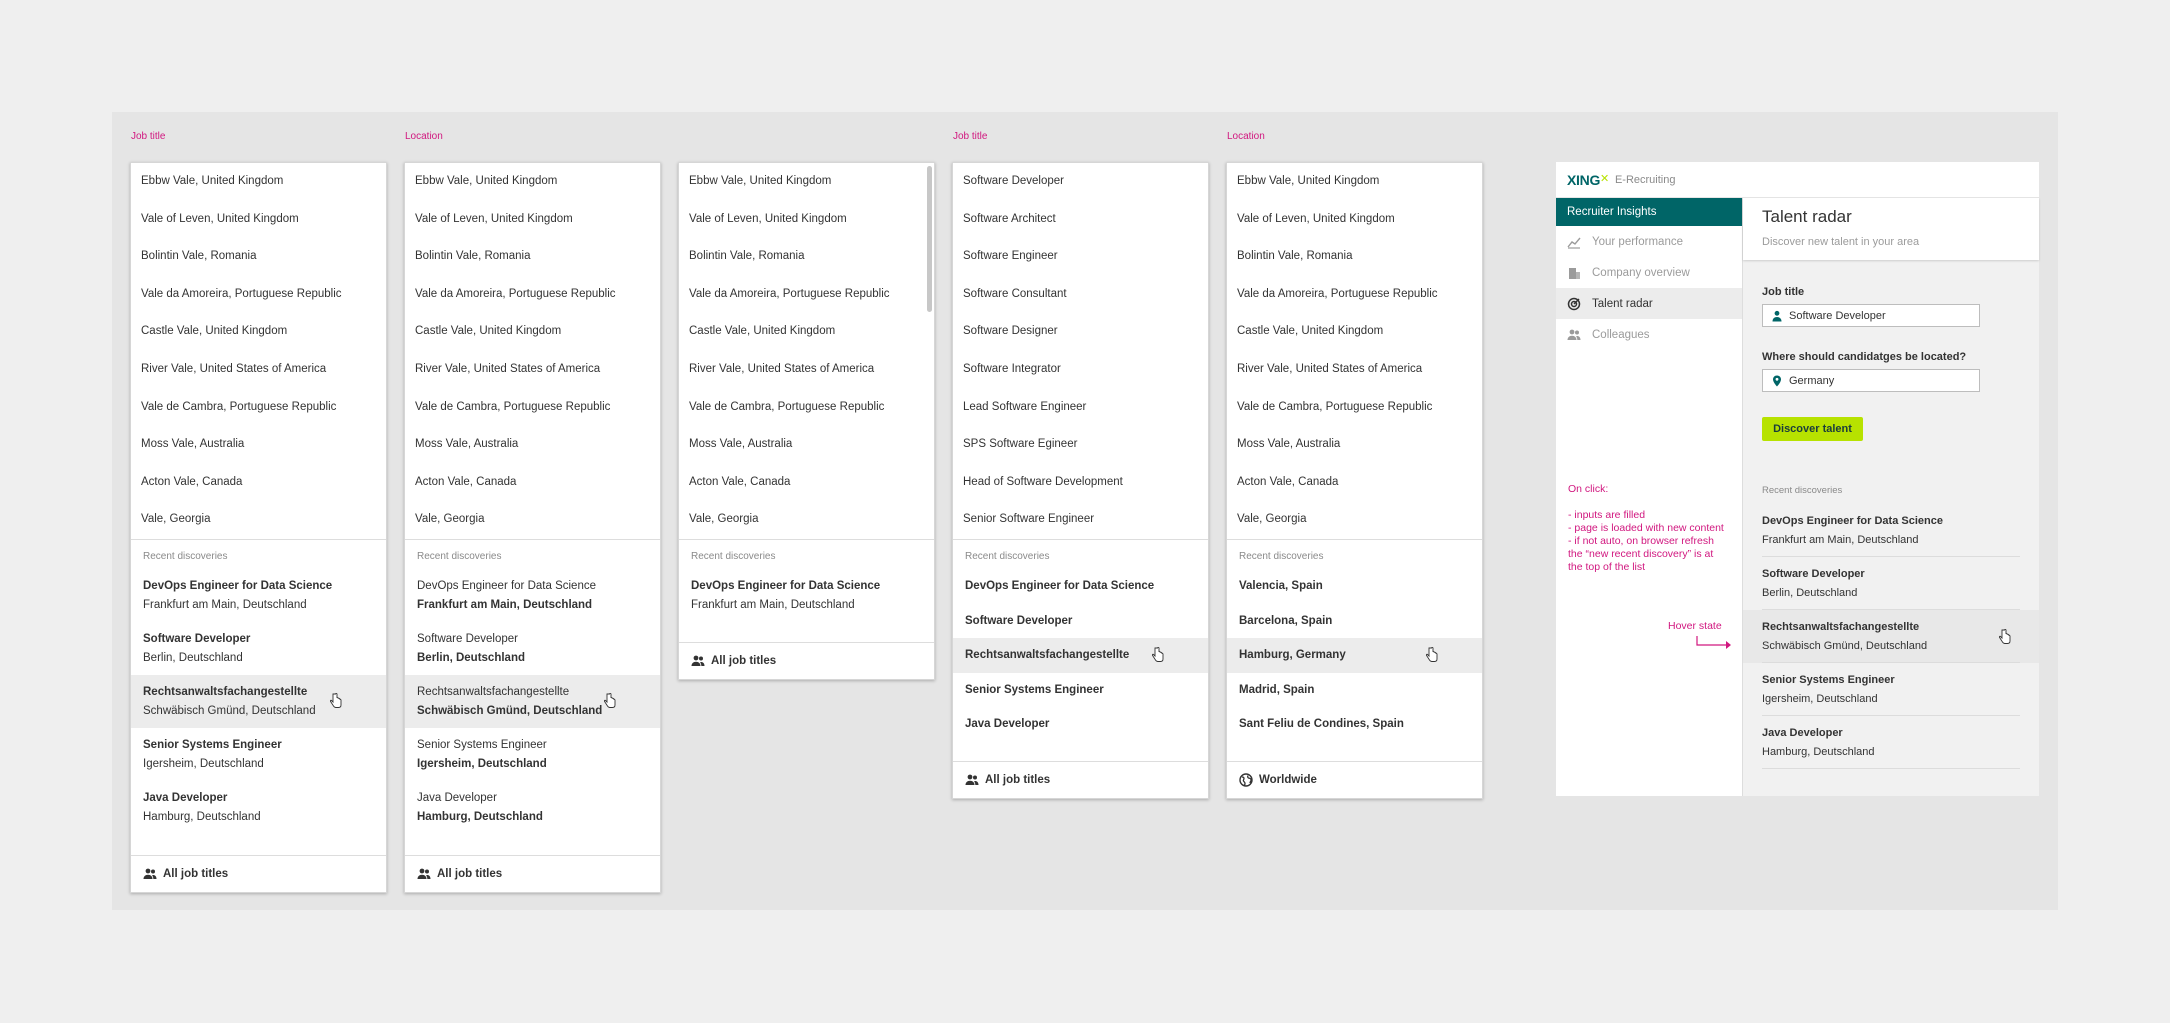  I want to click on recent-job: DevOps Engineer for Data Science, so click(506, 585).